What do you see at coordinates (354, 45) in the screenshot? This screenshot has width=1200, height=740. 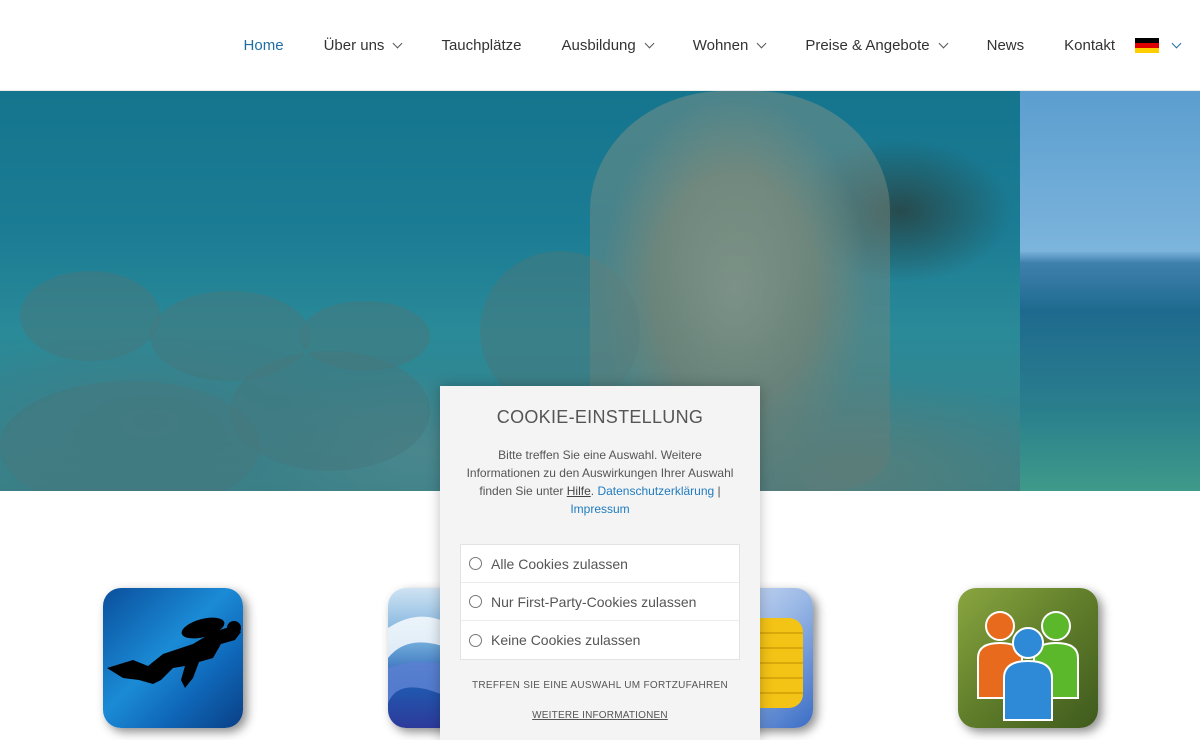 I see `nav-item-label: Über uns` at bounding box center [354, 45].